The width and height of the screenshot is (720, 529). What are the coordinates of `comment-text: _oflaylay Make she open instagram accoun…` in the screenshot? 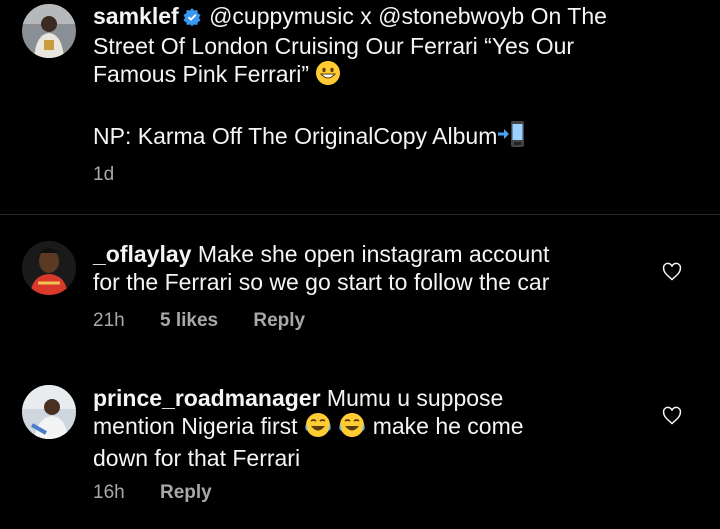 It's located at (386, 268).